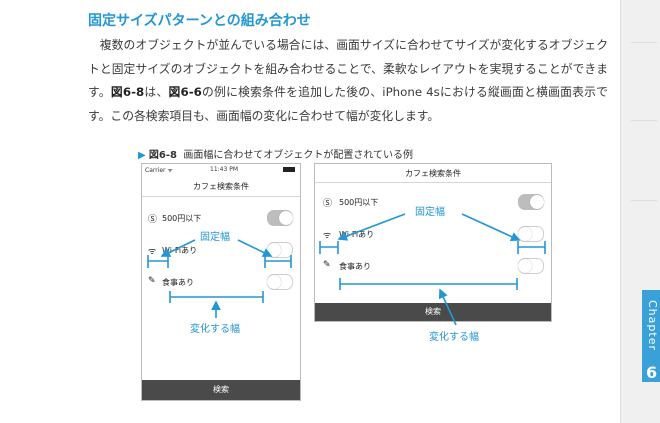 The image size is (660, 423). I want to click on figure-ref-2: 図6-6, so click(185, 92).